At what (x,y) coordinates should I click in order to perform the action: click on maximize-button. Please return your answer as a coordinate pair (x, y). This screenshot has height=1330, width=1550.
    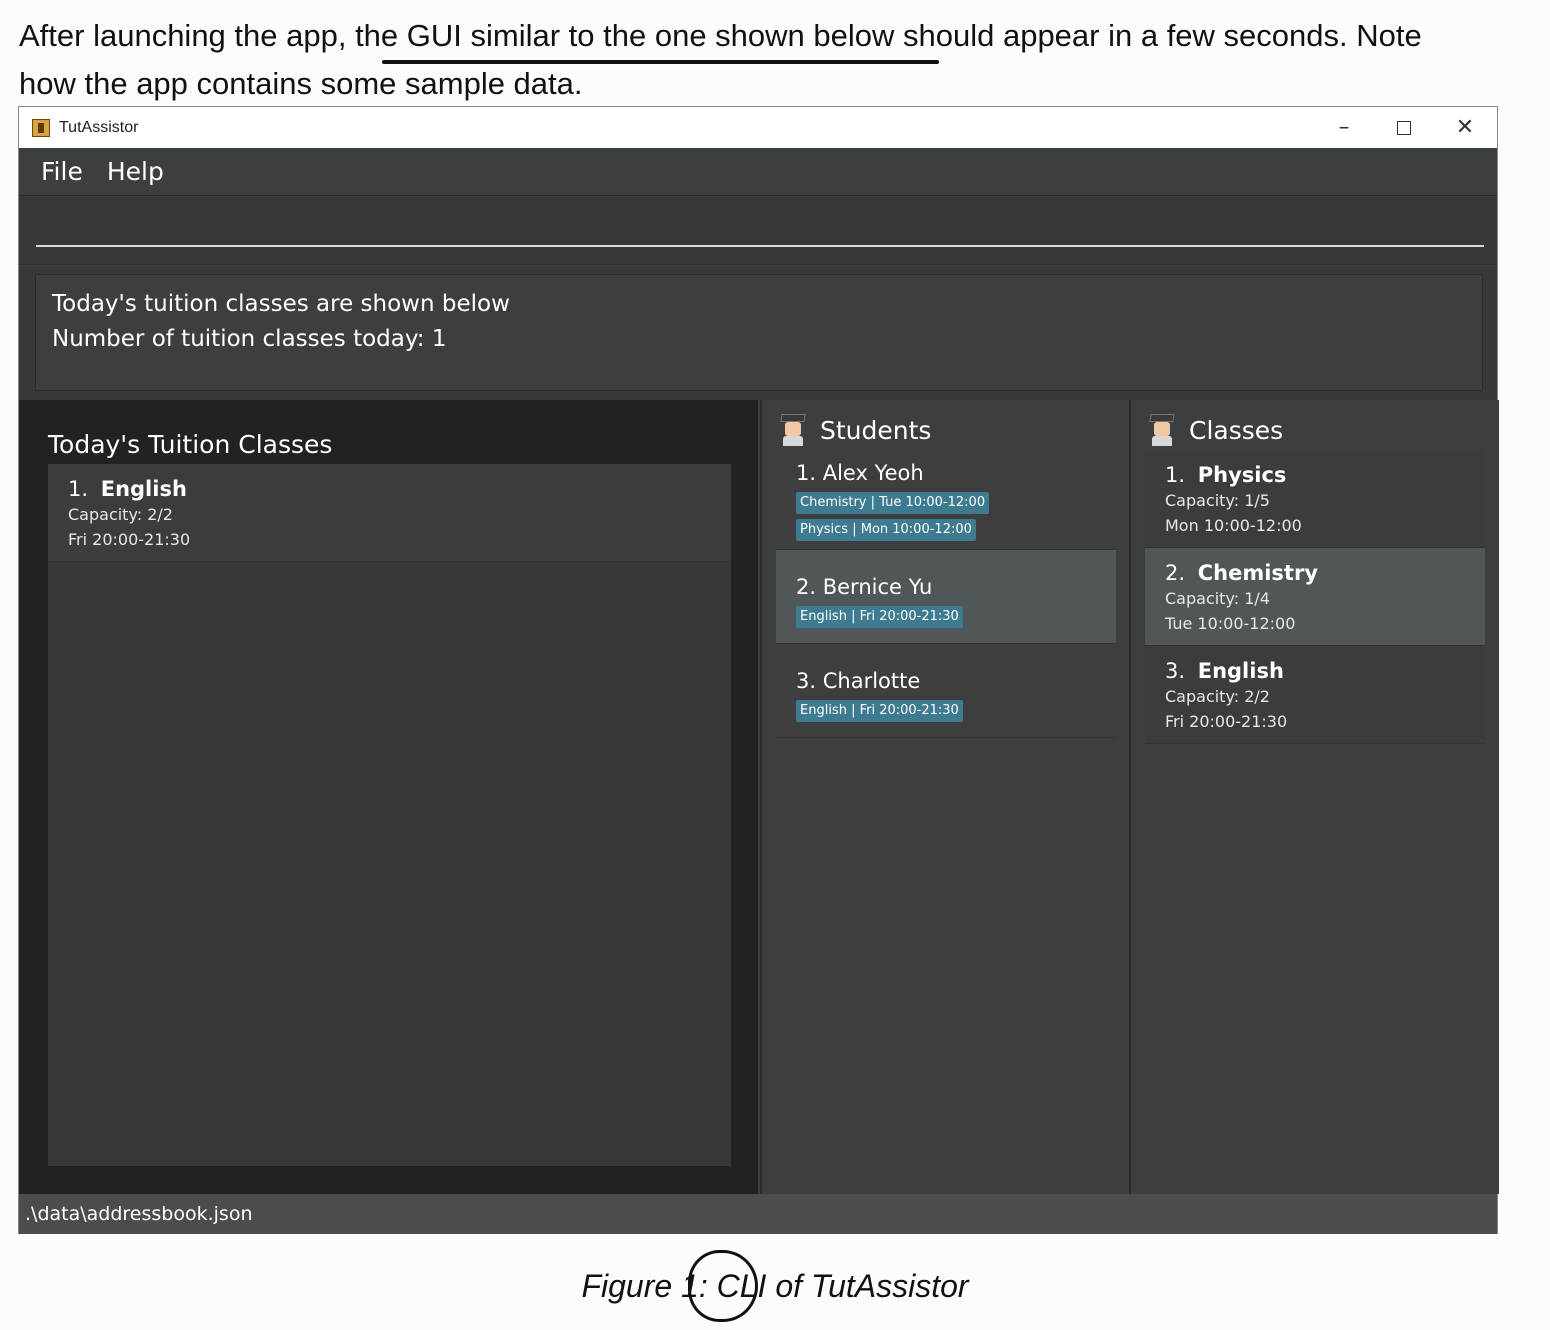
    Looking at the image, I should click on (1404, 127).